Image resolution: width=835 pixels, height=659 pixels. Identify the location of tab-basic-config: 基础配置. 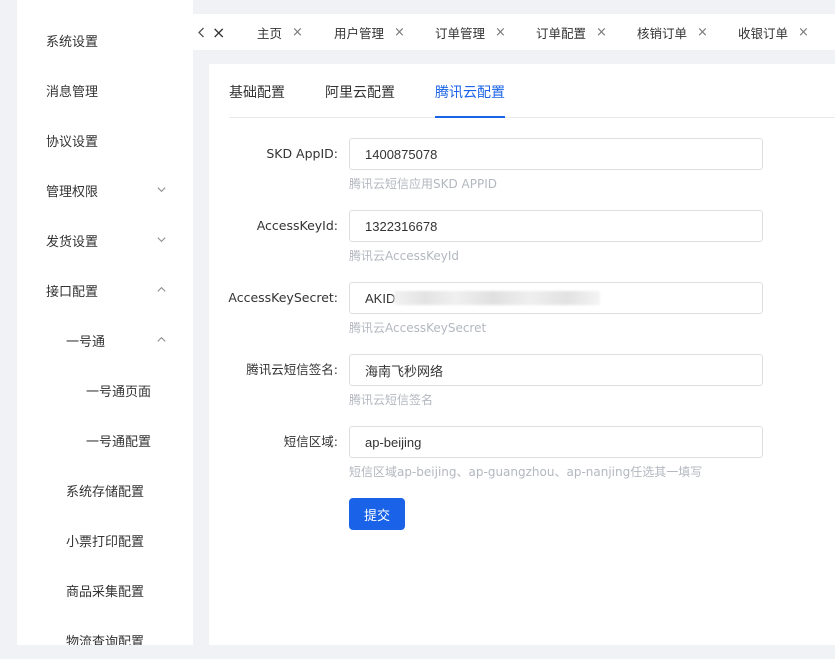
(257, 92).